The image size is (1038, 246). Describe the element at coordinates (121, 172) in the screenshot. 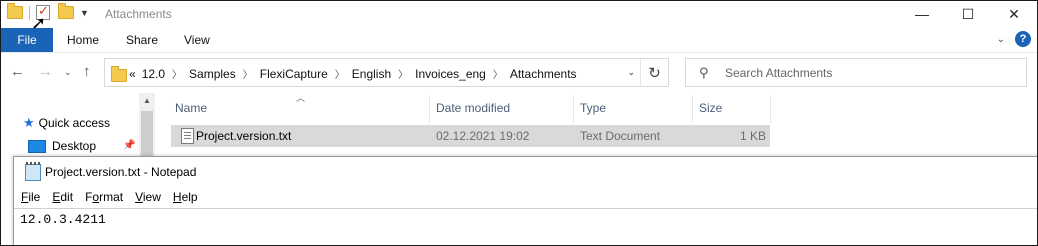

I see `notepad-title: Project.version.txt - Notepad` at that location.